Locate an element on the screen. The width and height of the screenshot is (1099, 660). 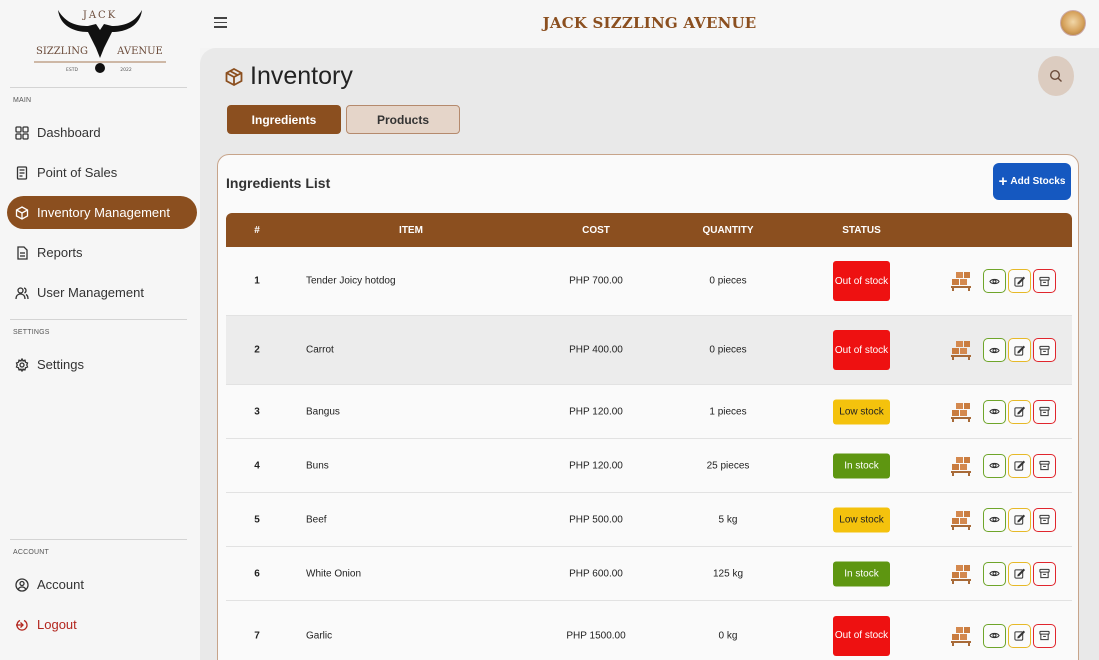
row-status: In stock is located at coordinates (861, 573).